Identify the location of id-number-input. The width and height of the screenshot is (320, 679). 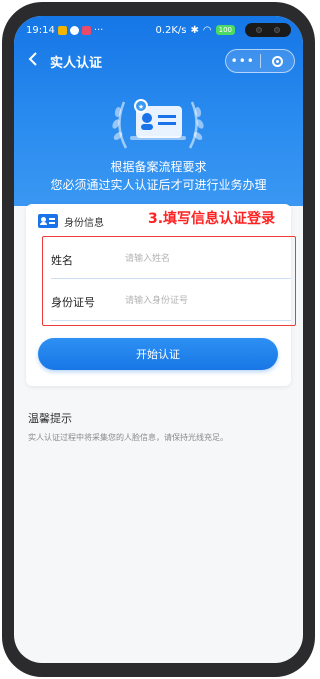
(208, 300).